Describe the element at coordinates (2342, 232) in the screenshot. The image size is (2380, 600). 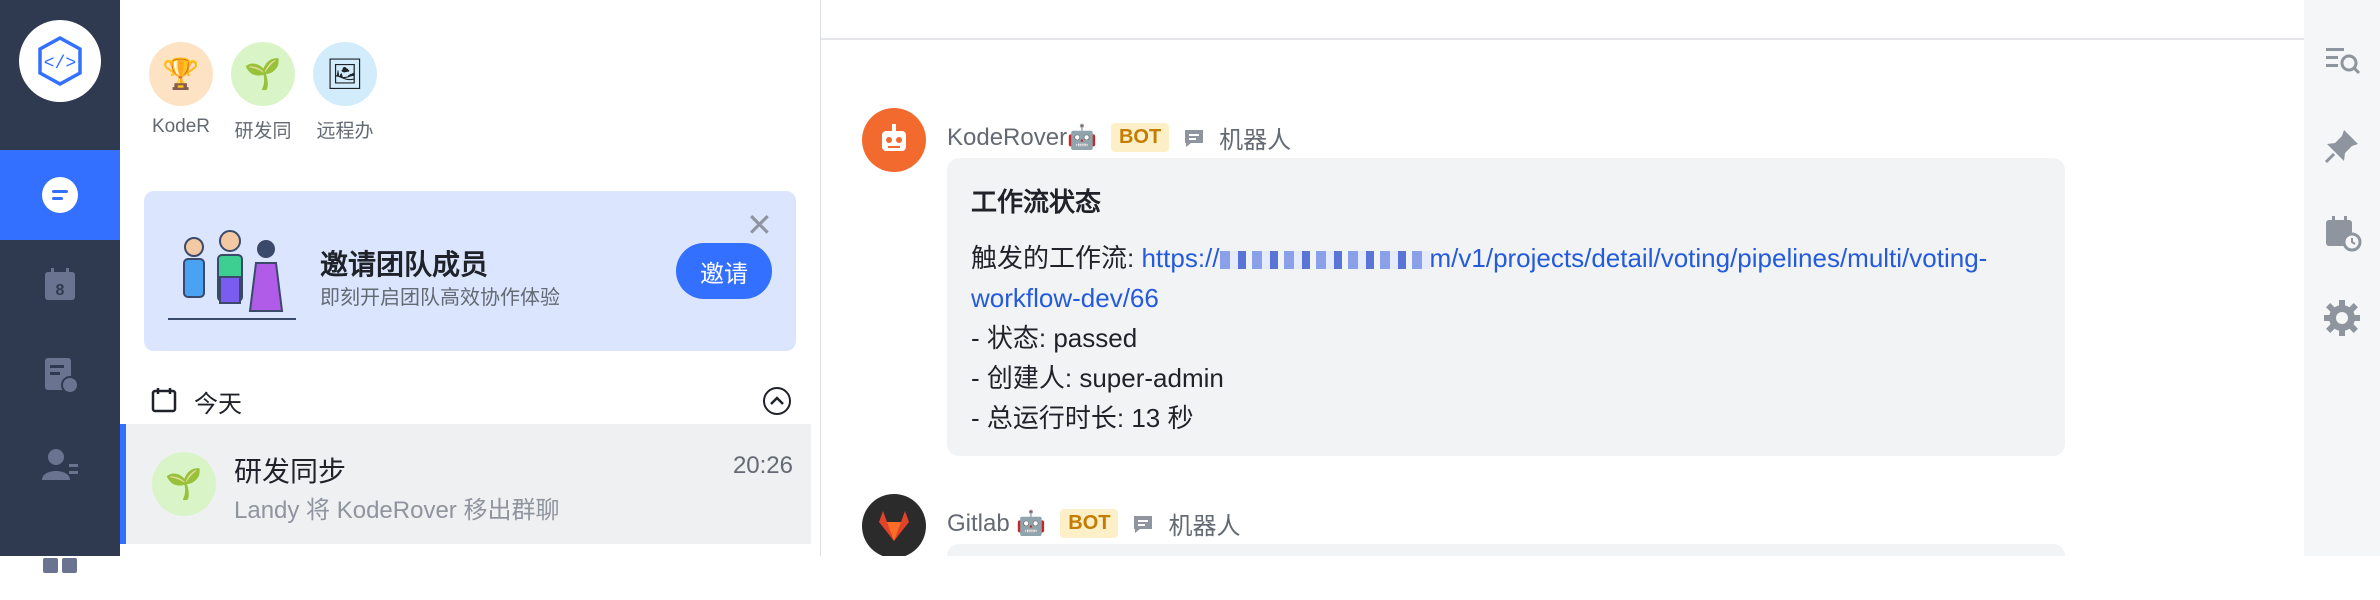
I see `schedule-icon` at that location.